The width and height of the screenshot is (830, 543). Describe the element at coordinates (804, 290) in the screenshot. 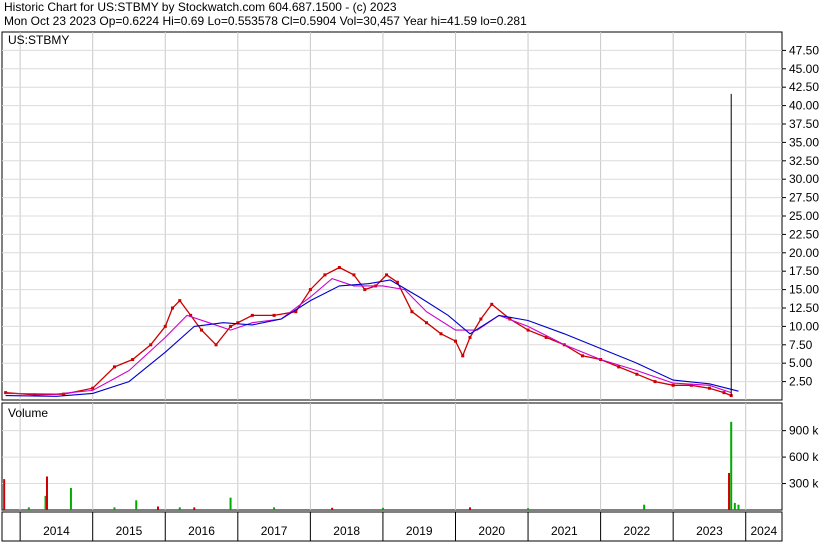

I see `price-tick-label: 15.00` at that location.